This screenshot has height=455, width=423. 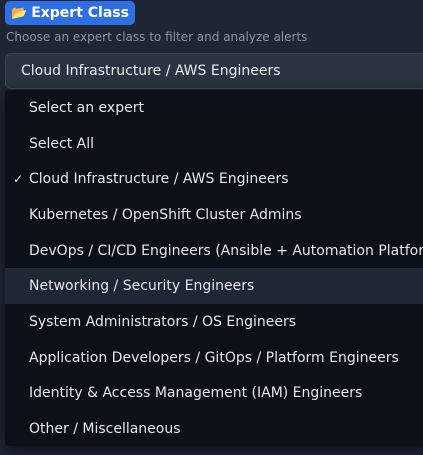 I want to click on expert-class-badge: 📂 Expert Class, so click(x=70, y=13).